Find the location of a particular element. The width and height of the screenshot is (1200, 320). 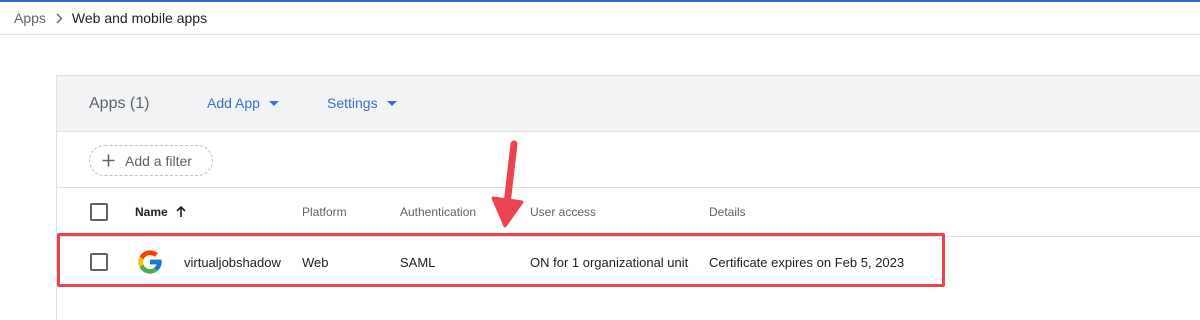

arrow-up-icon is located at coordinates (181, 212).